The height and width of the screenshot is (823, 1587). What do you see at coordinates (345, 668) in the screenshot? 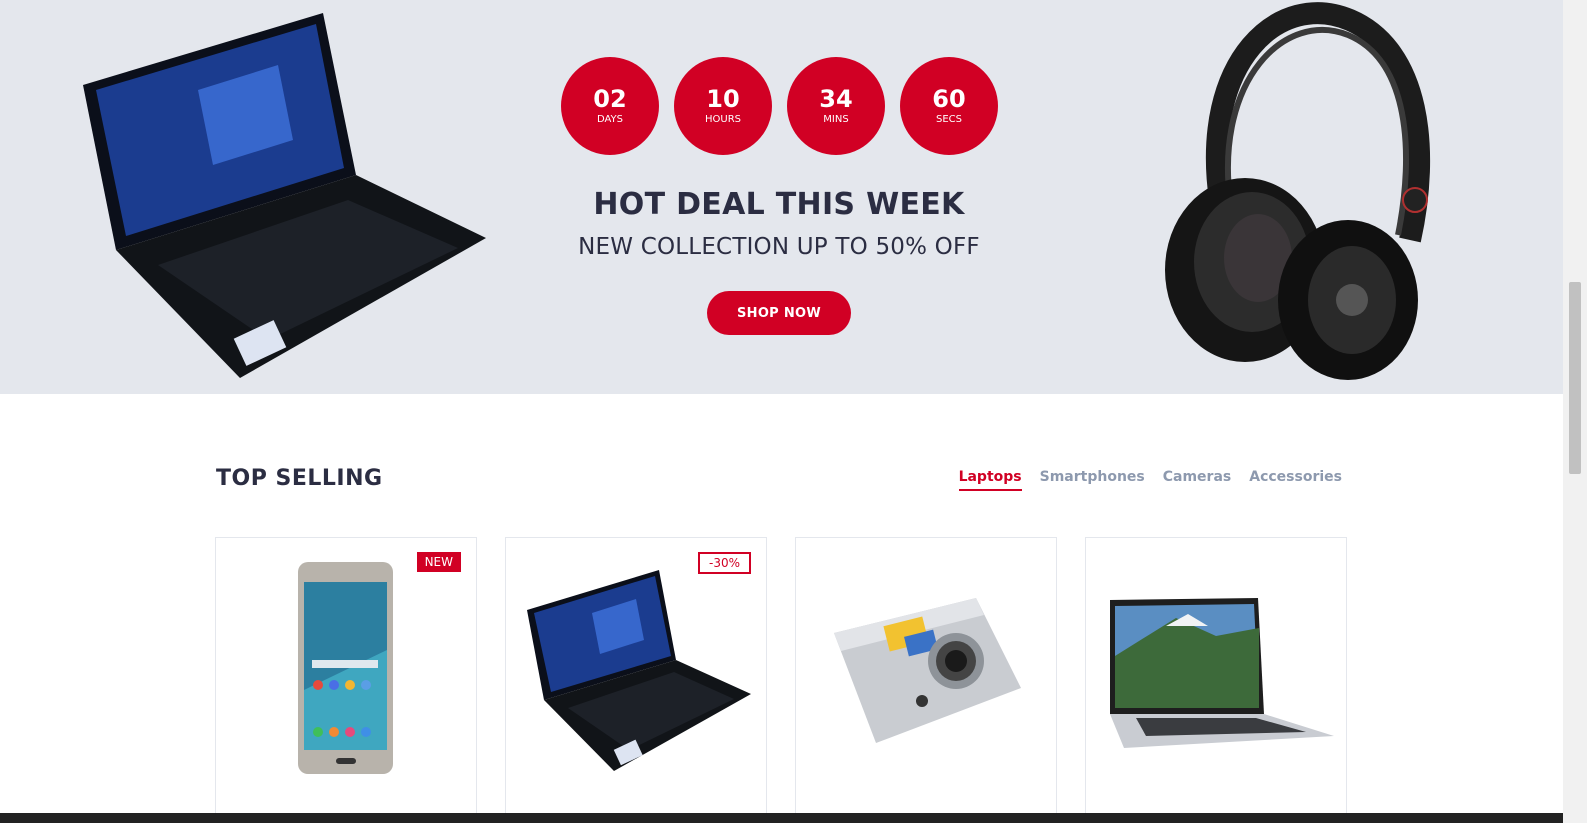
I see `smartphone-image` at bounding box center [345, 668].